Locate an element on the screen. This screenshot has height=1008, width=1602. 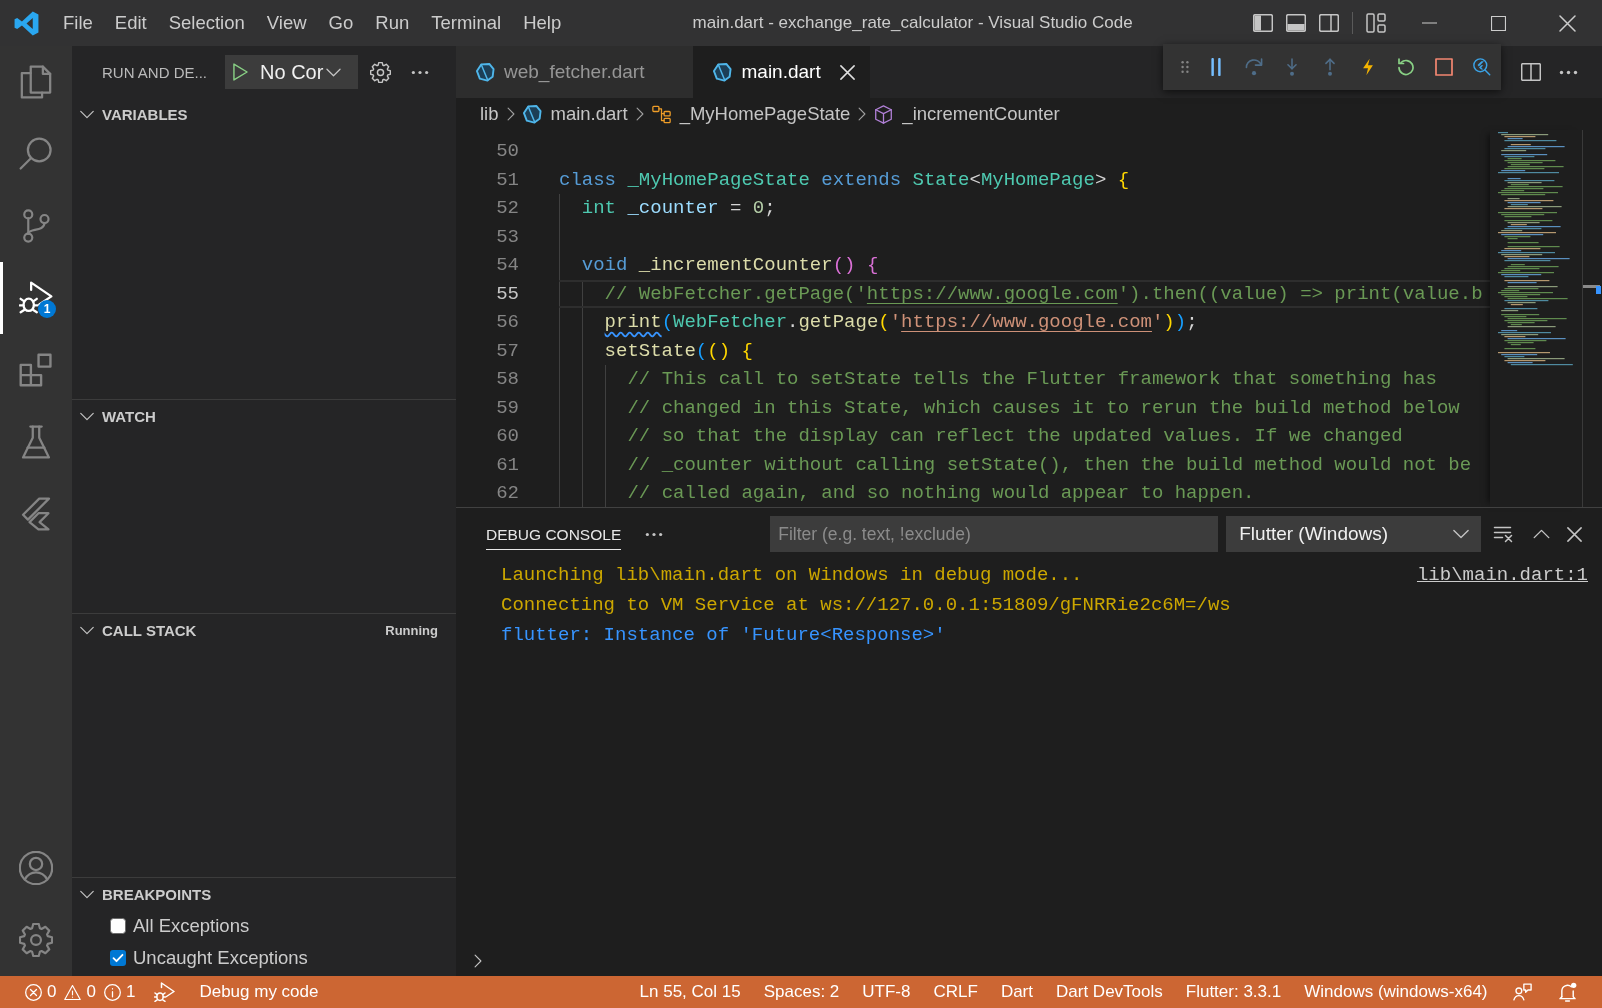
grip-icon is located at coordinates (1185, 67).